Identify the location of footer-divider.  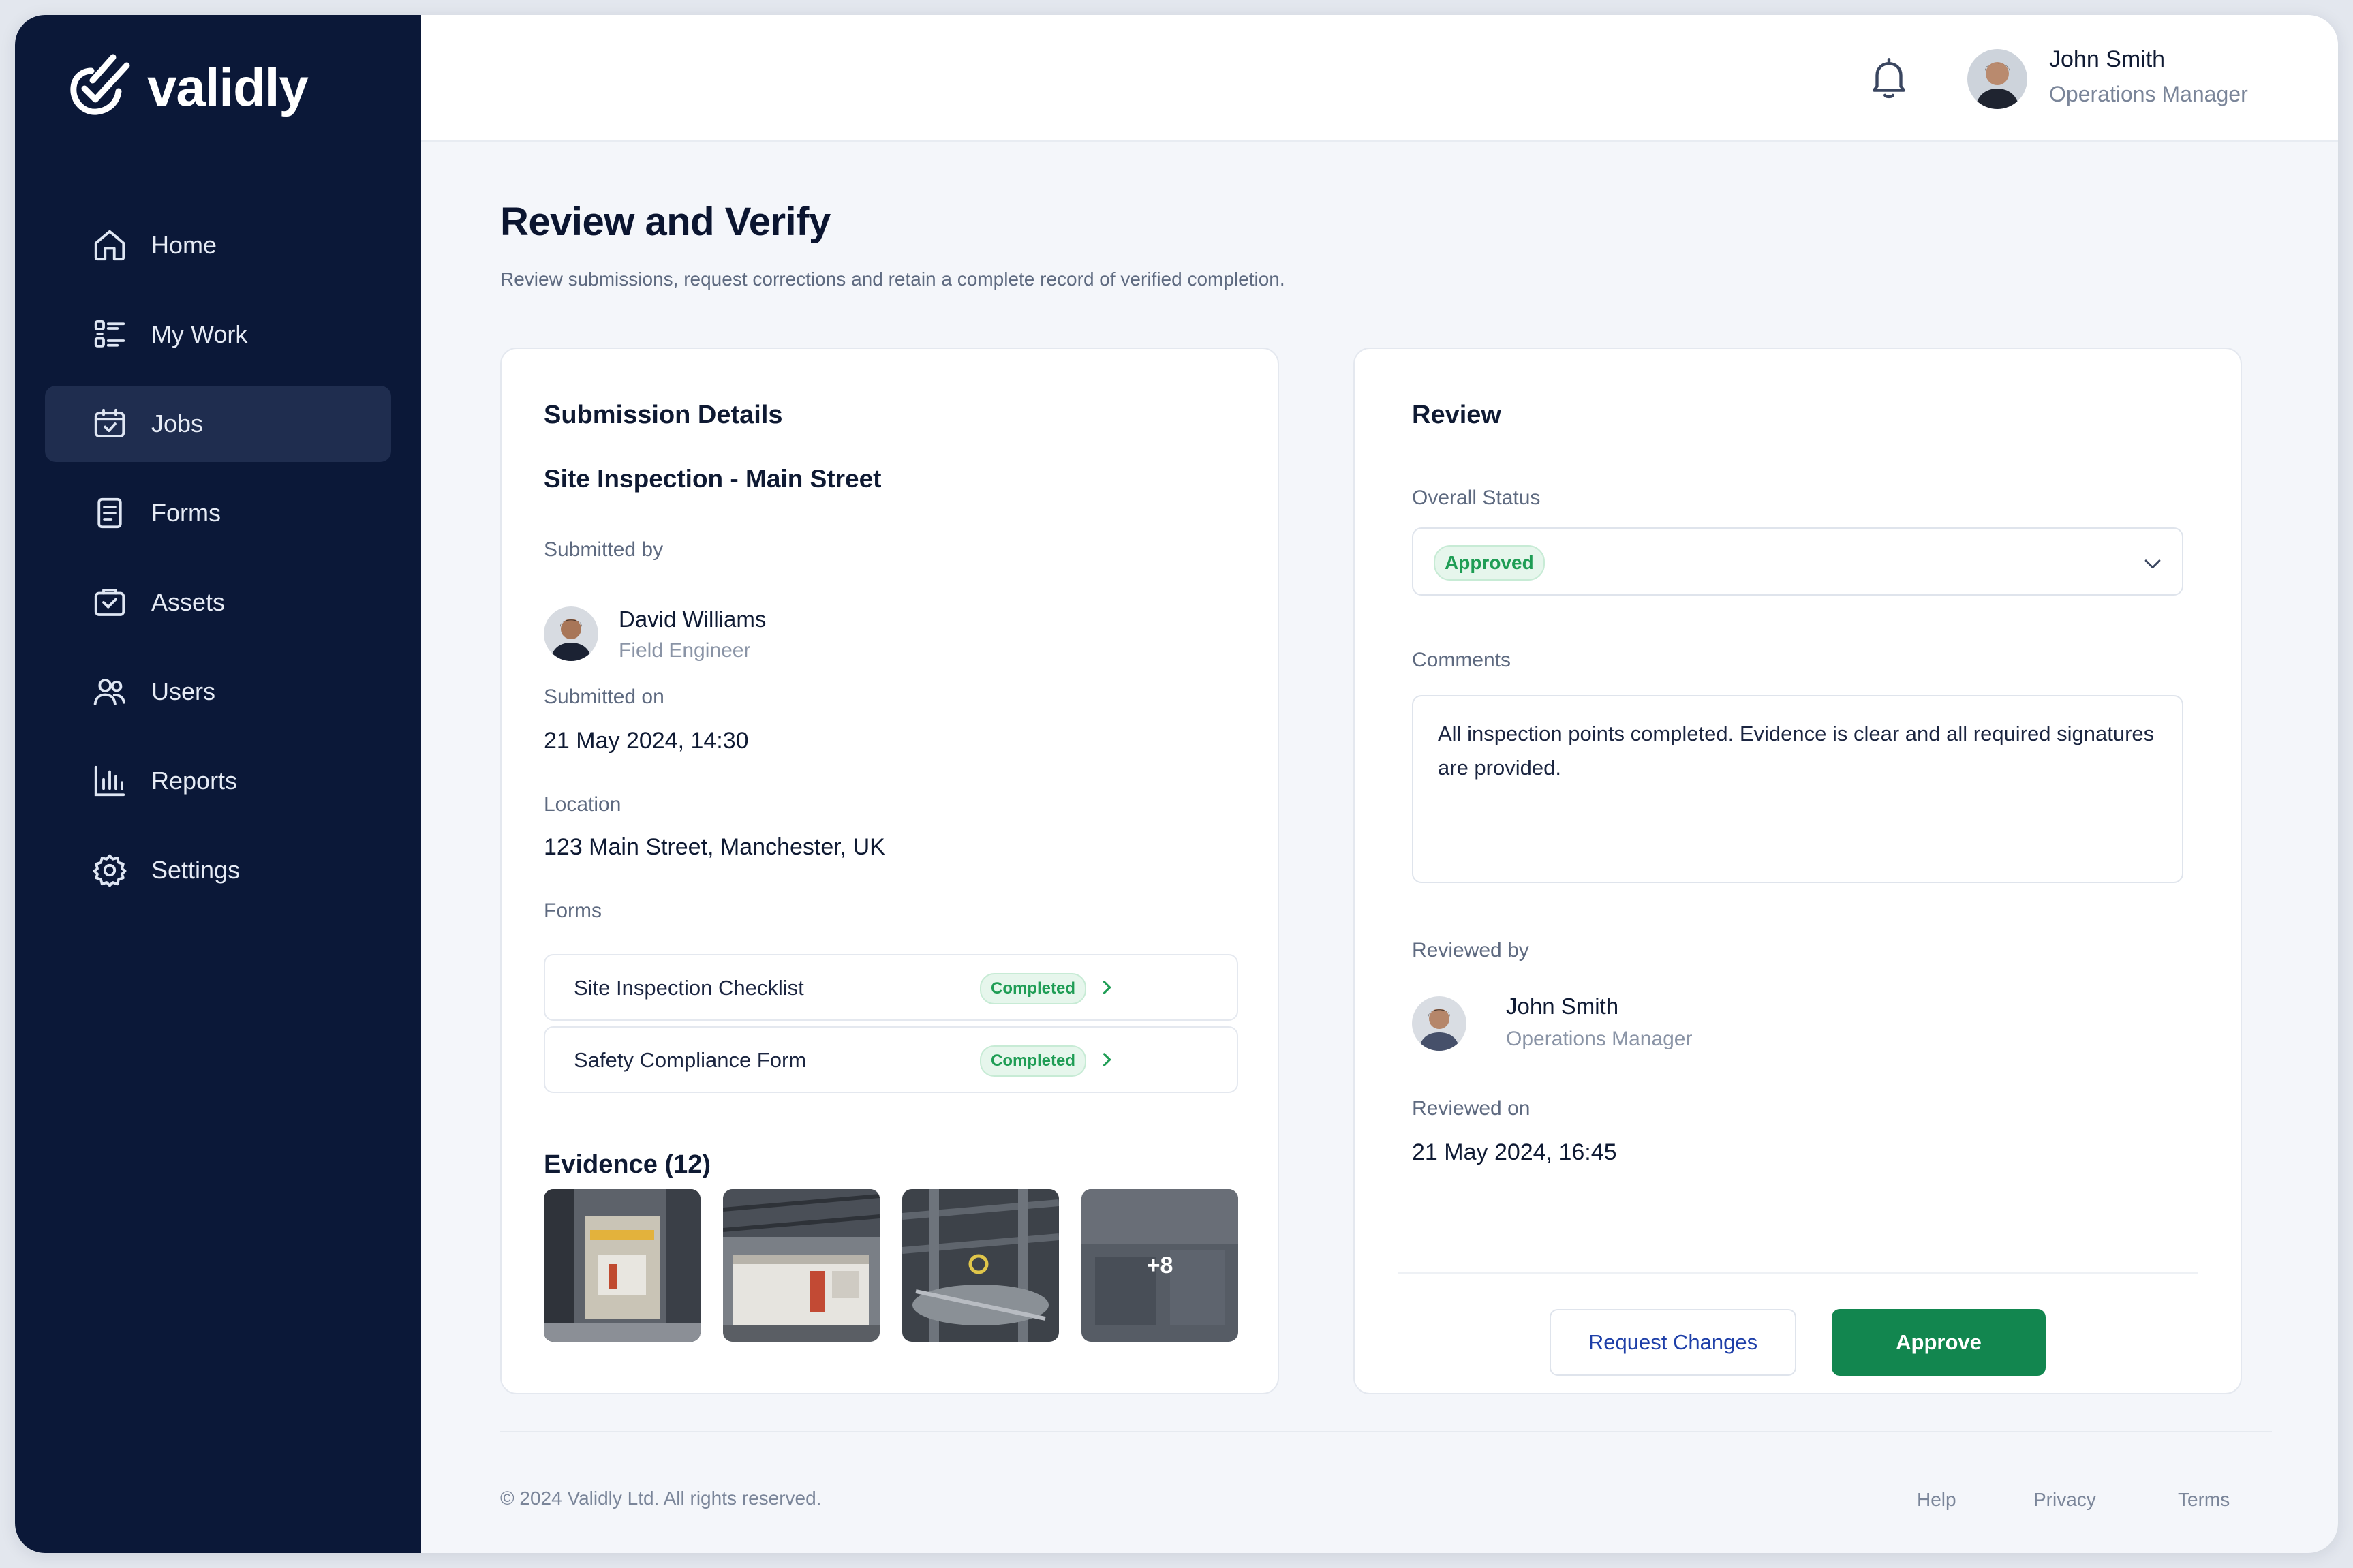
(1386, 1432).